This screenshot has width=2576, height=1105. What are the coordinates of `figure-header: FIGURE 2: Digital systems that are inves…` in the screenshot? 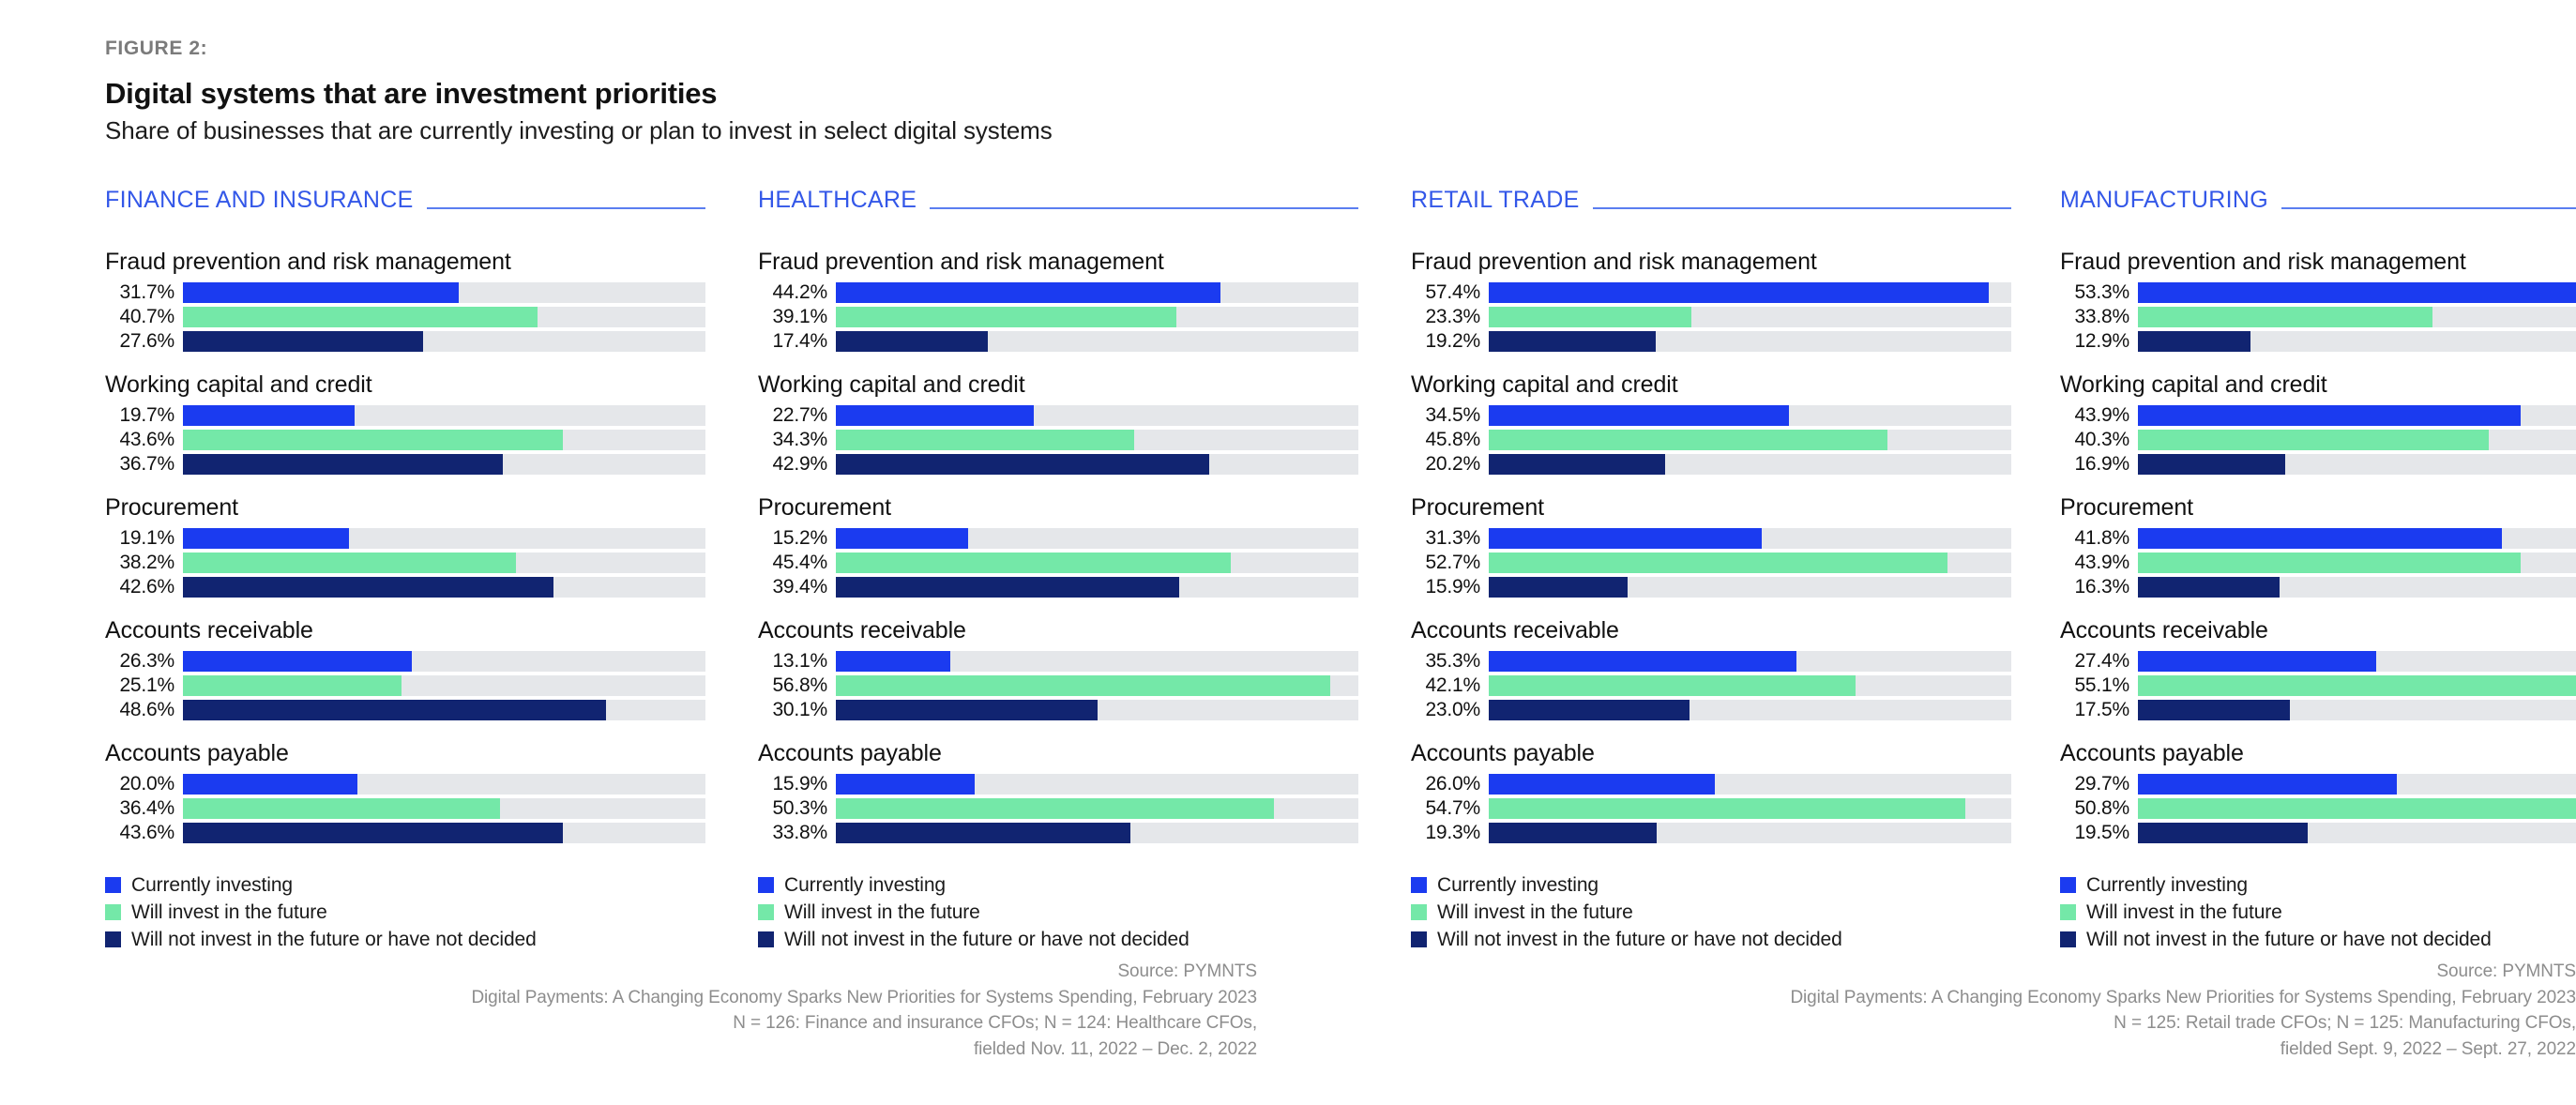 It's located at (1278, 92).